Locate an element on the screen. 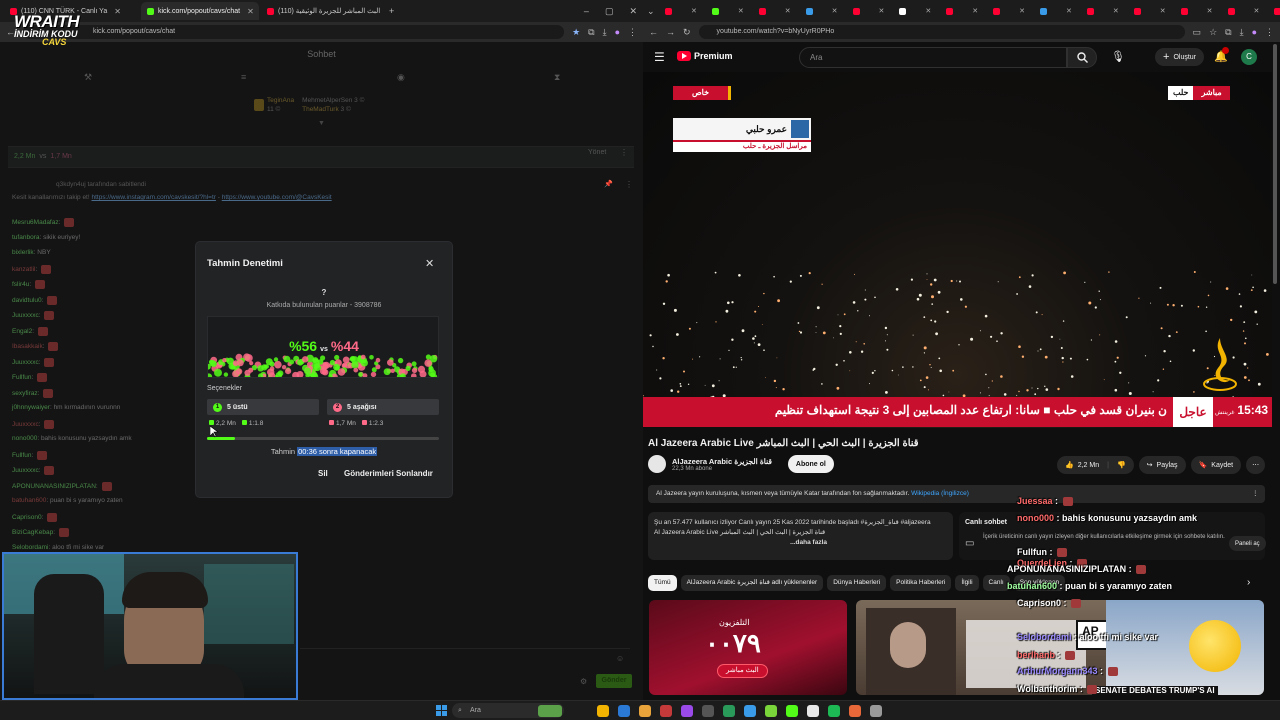 The height and width of the screenshot is (720, 1280). youtube-premium-logo: Premium is located at coordinates (705, 56).